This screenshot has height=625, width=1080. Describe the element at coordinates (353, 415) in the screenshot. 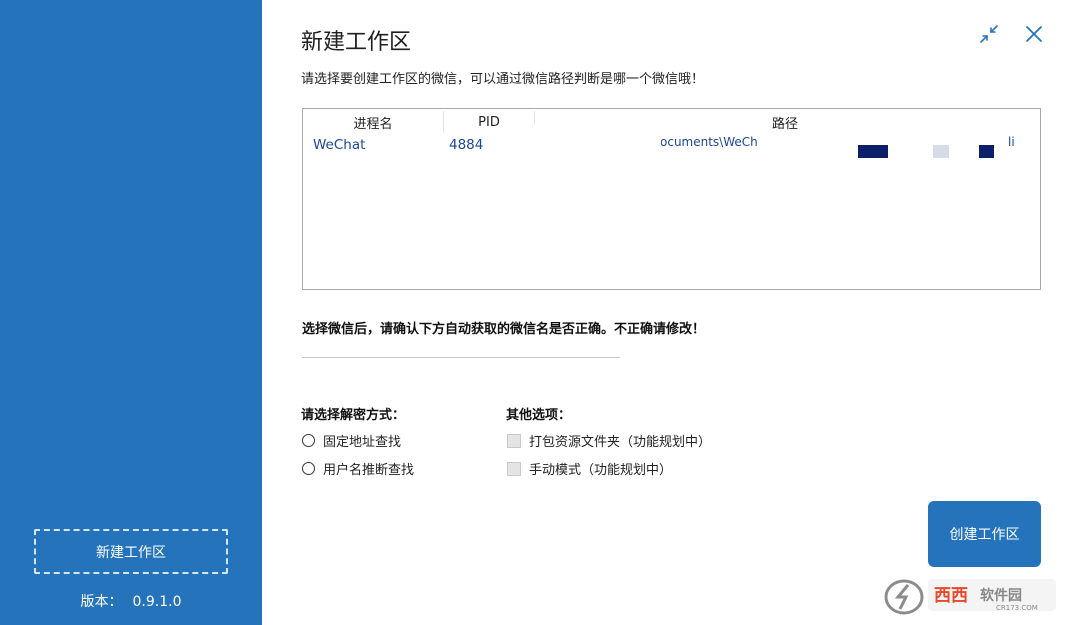

I see `decrypt-method-title: 请选择解密方式：` at that location.